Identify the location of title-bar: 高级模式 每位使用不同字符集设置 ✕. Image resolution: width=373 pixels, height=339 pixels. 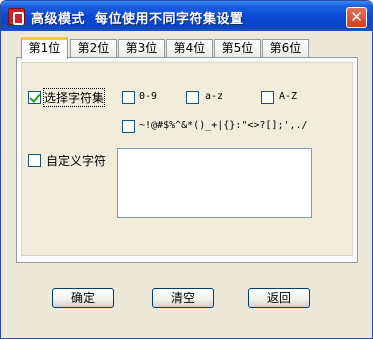
(186, 16).